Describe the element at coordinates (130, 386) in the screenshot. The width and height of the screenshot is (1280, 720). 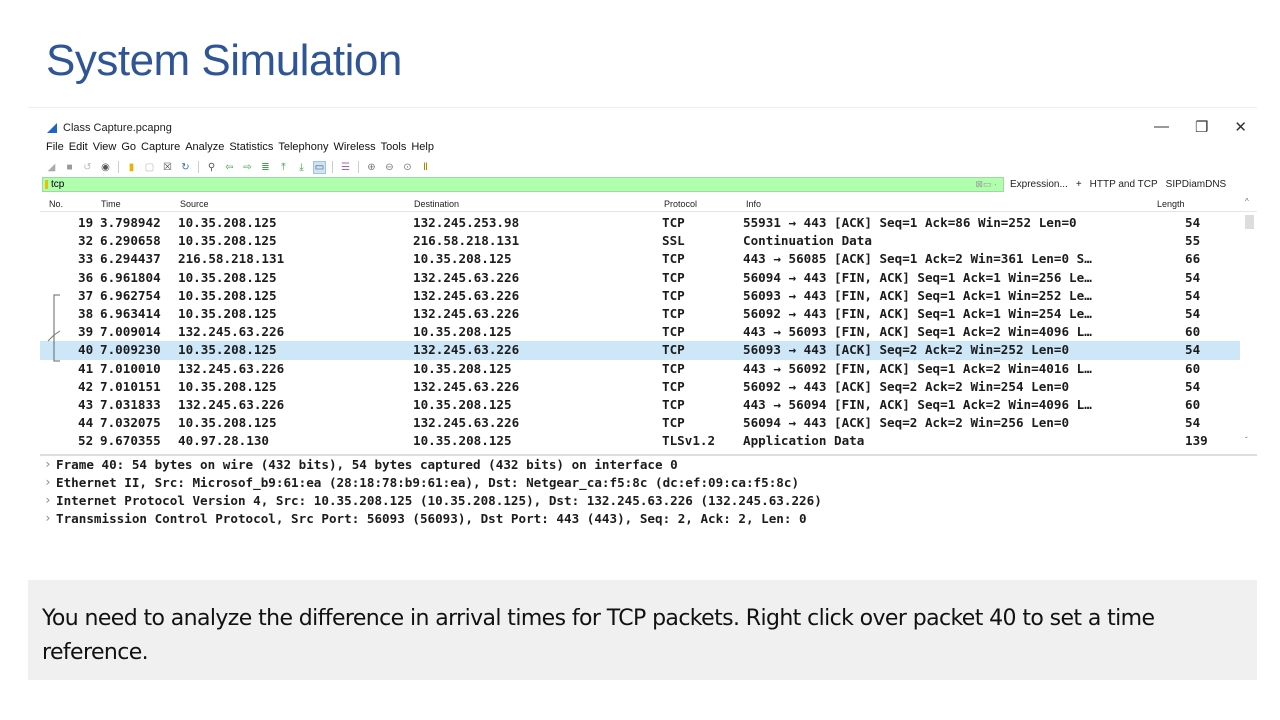
I see `packet-time: 7.010151` at that location.